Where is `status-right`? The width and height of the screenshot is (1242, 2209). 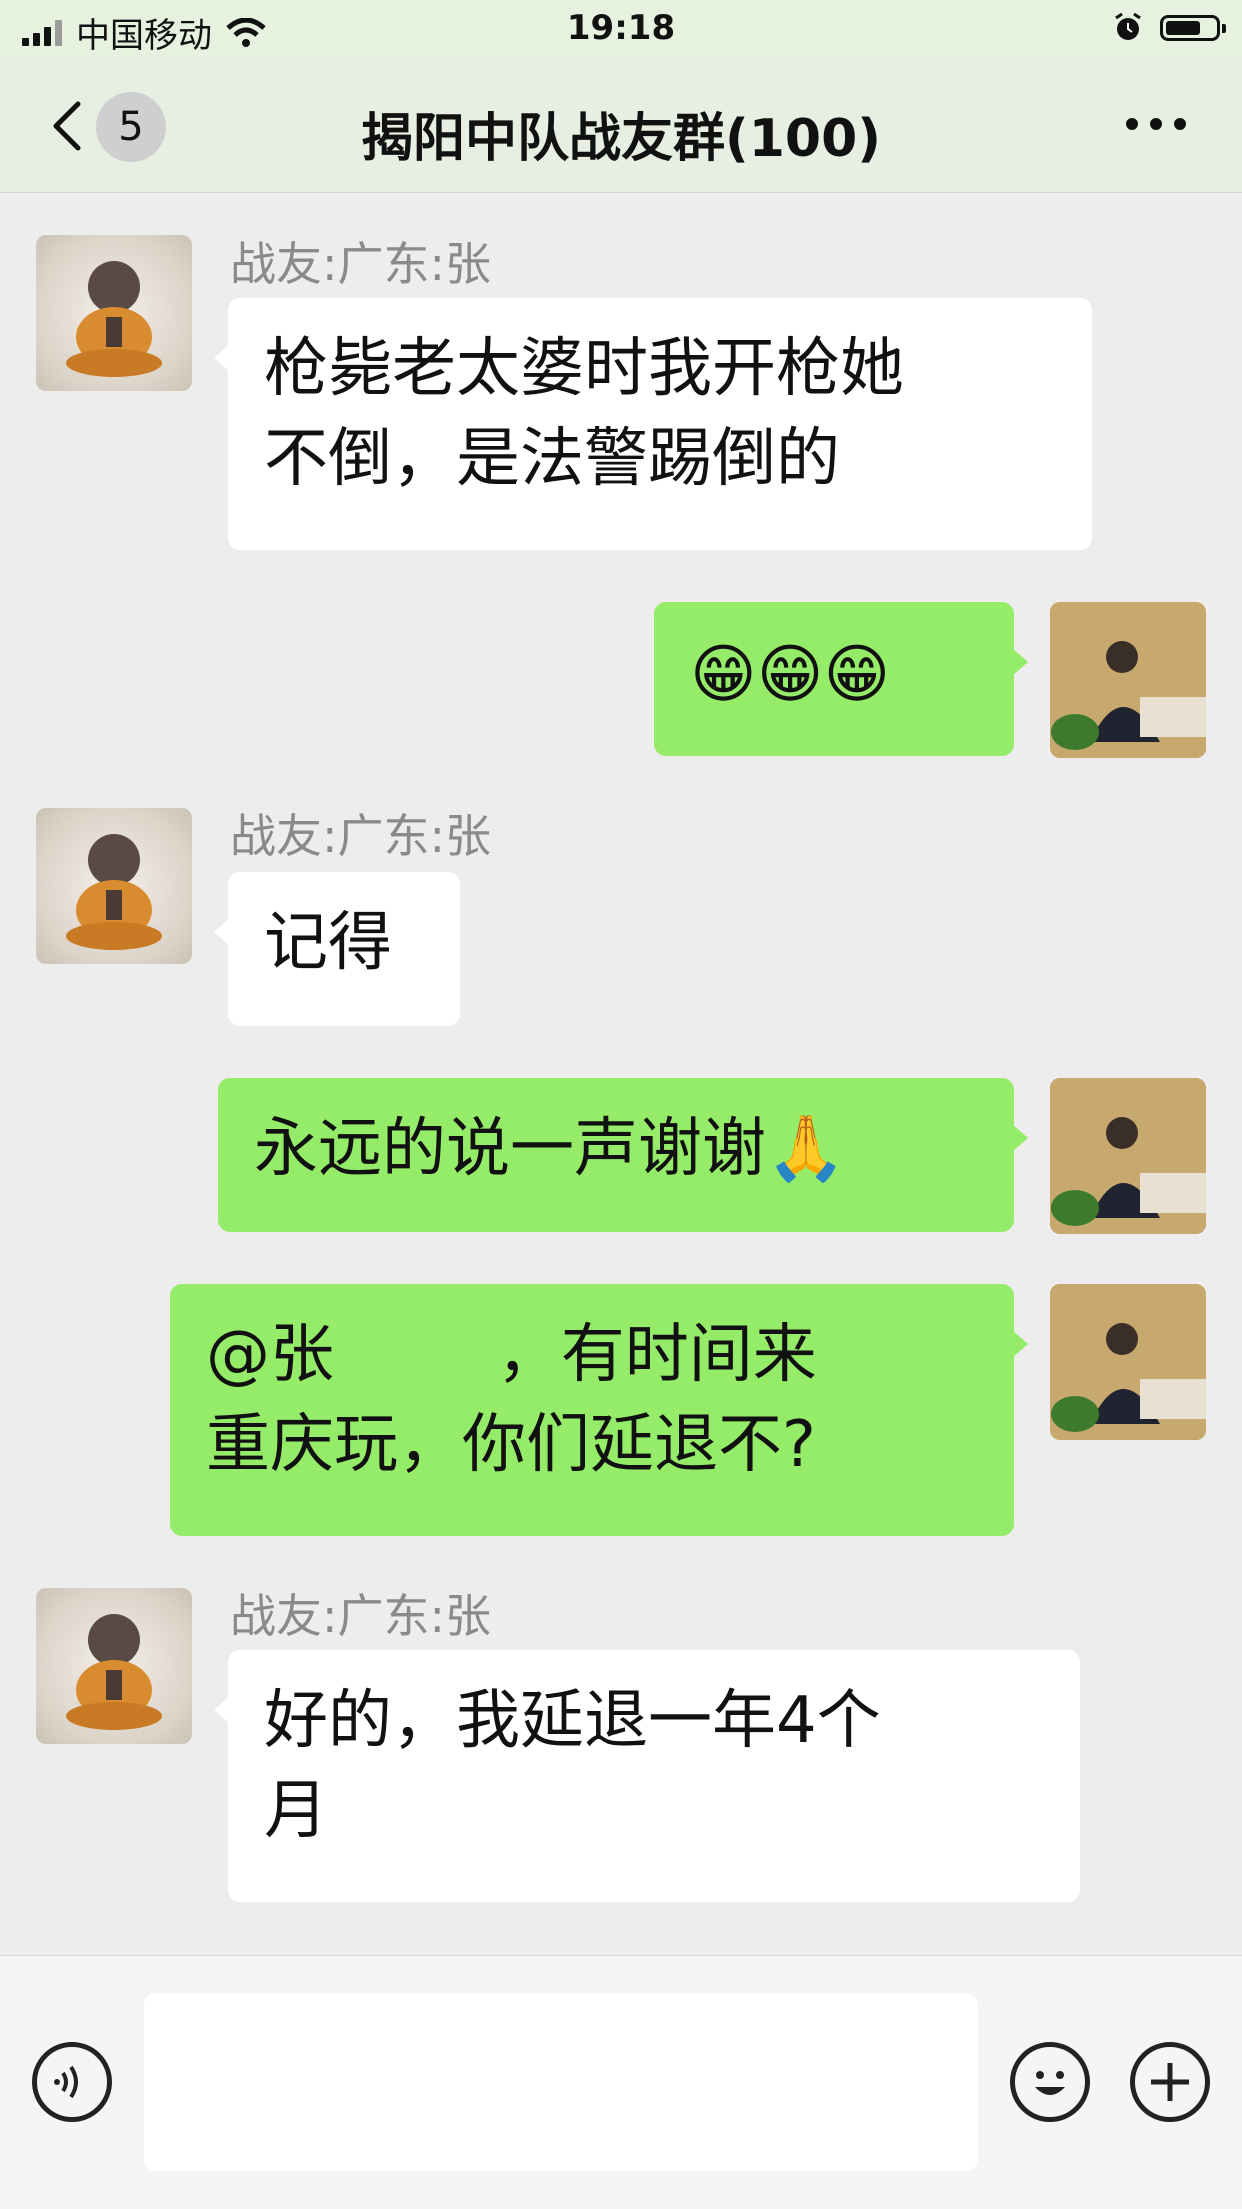
status-right is located at coordinates (1169, 28).